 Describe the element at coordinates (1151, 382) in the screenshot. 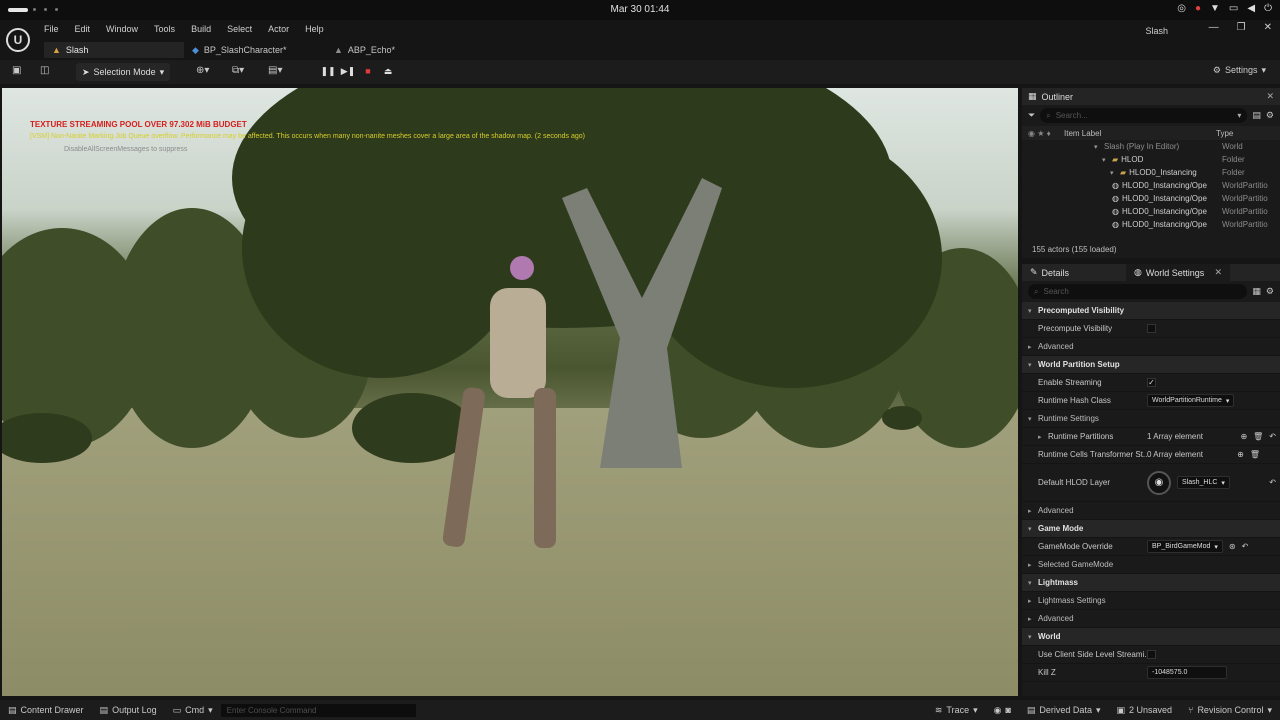

I see `enable-streaming-checkbox: ✓` at that location.